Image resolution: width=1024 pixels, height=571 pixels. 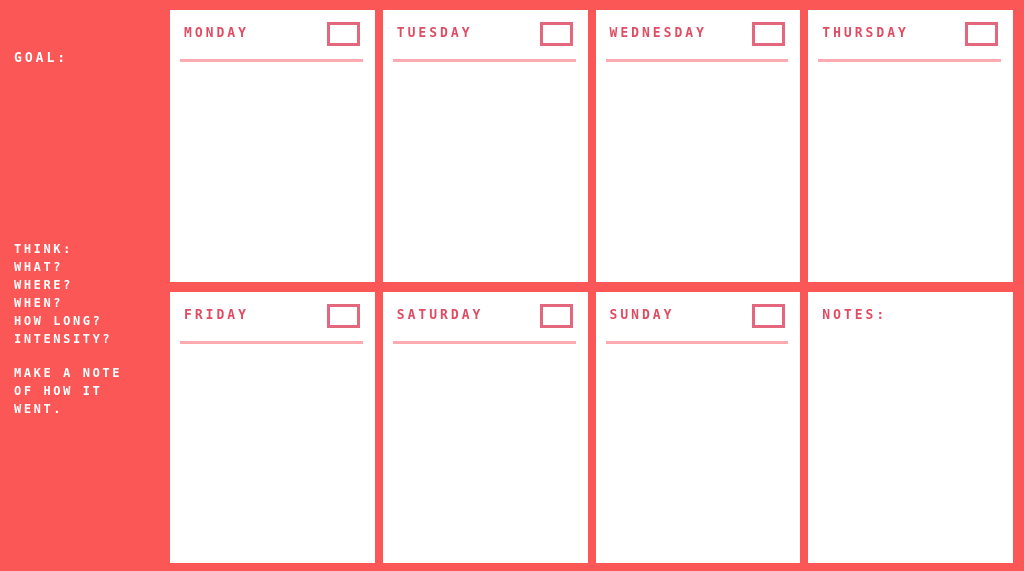 I want to click on think-line: WHEN?, so click(x=39, y=303).